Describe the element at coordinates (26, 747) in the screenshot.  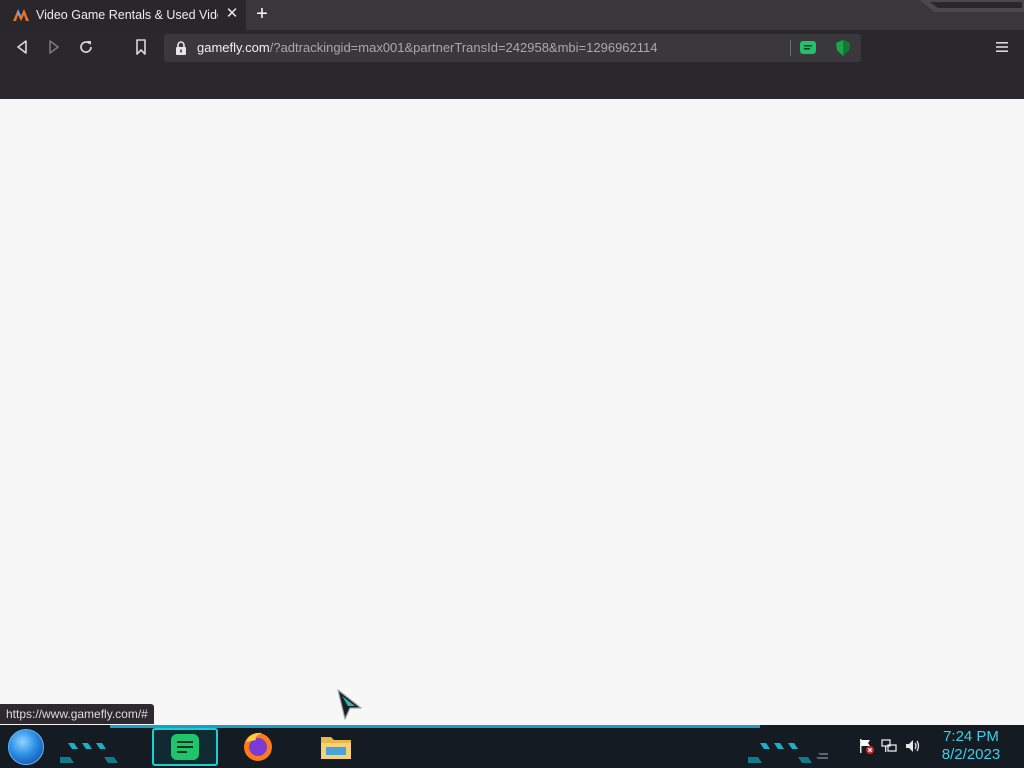
I see `start-button` at that location.